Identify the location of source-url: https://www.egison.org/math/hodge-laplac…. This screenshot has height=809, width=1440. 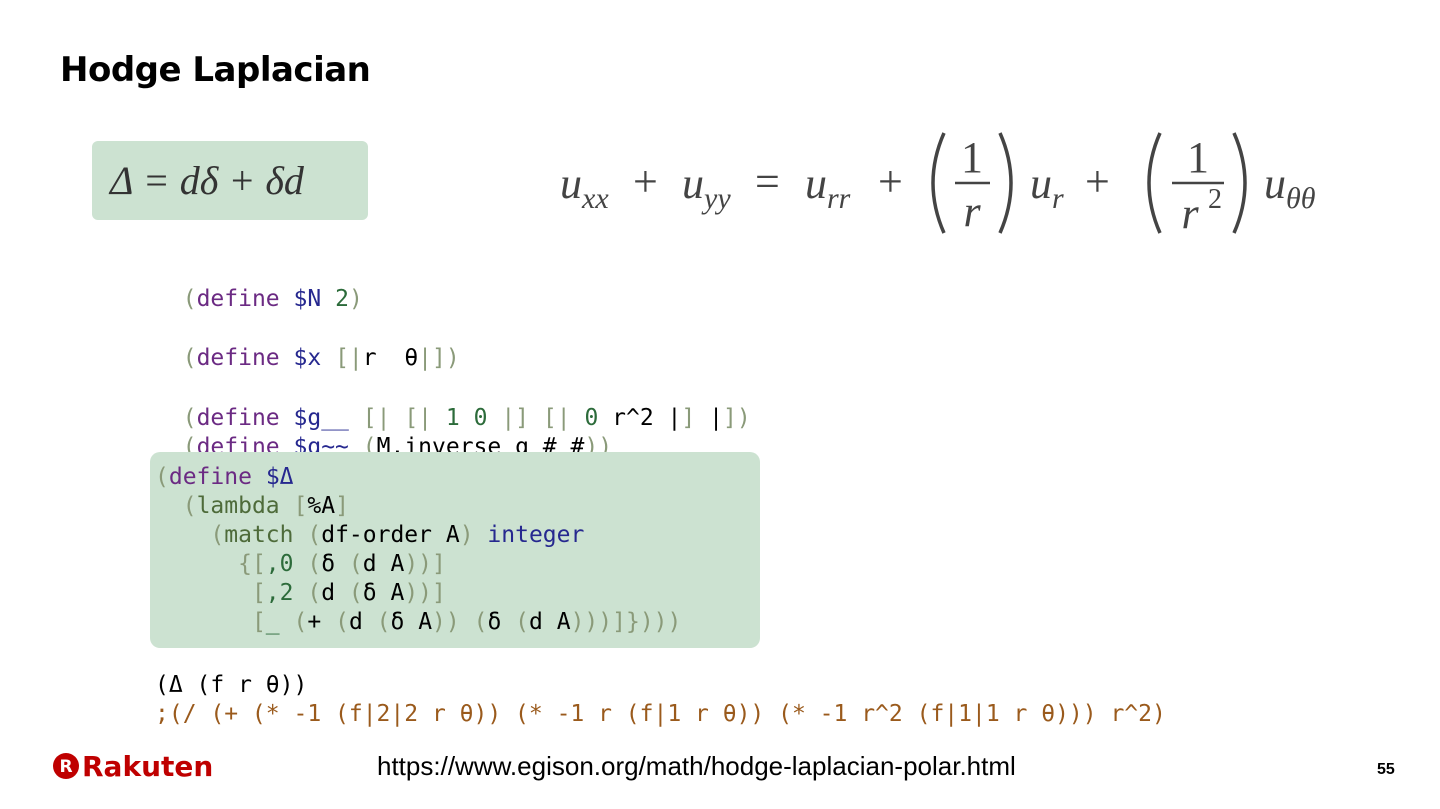
(696, 766).